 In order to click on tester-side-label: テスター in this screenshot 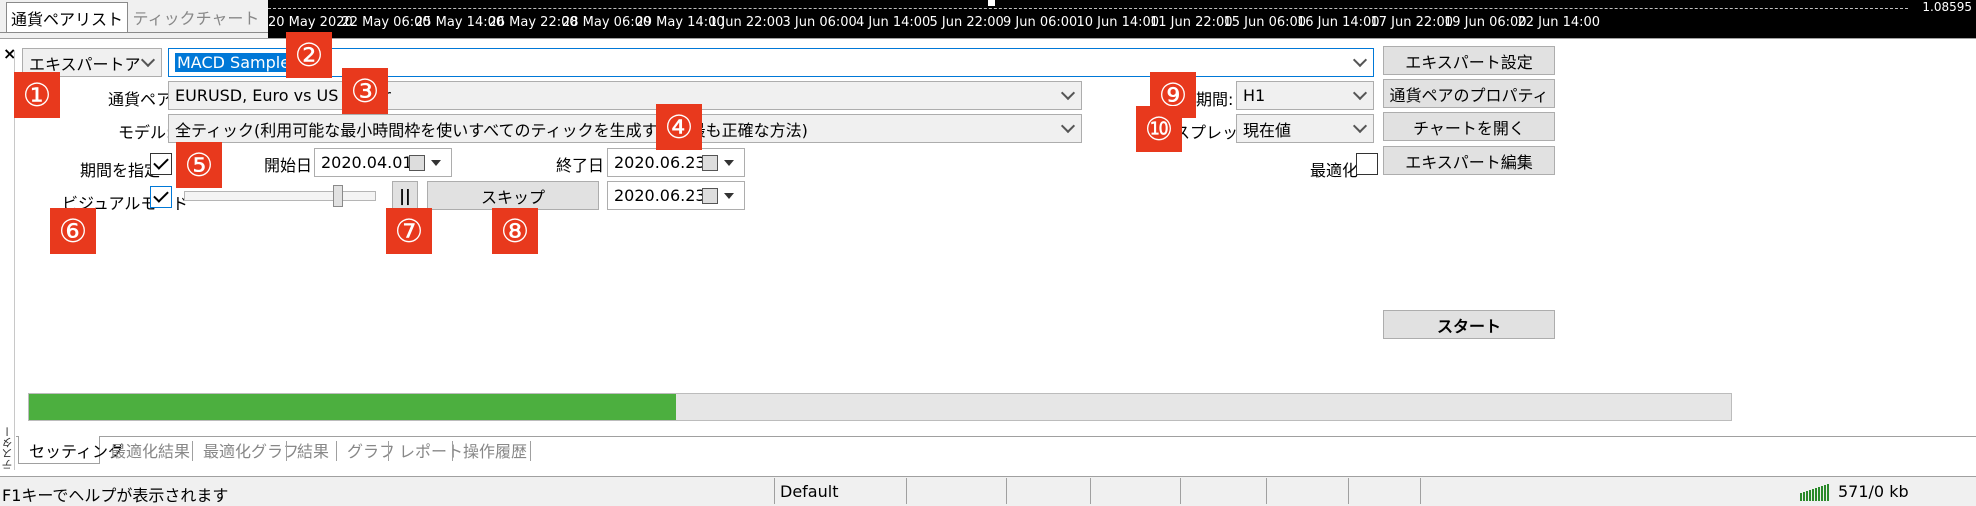, I will do `click(7, 448)`.